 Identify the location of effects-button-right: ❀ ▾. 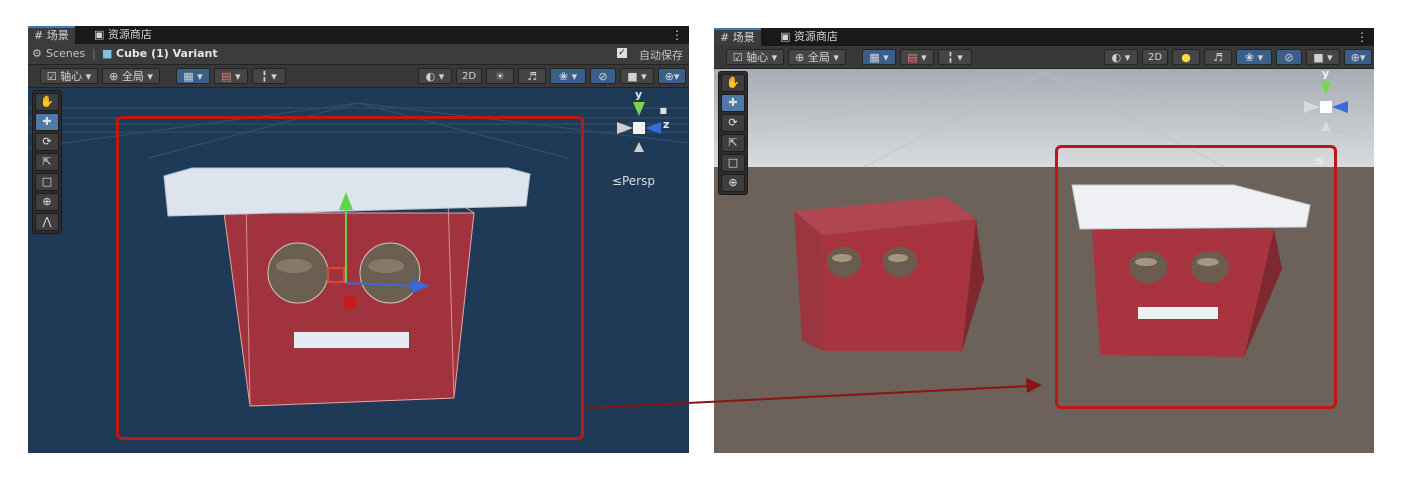
(1254, 57).